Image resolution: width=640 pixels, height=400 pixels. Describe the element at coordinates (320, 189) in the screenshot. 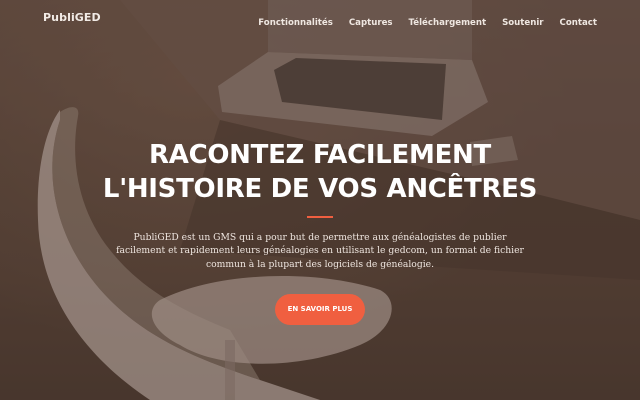

I see `hero-headline-line-2: L'HISTOIRE DE VOS ANCÊTRES` at that location.